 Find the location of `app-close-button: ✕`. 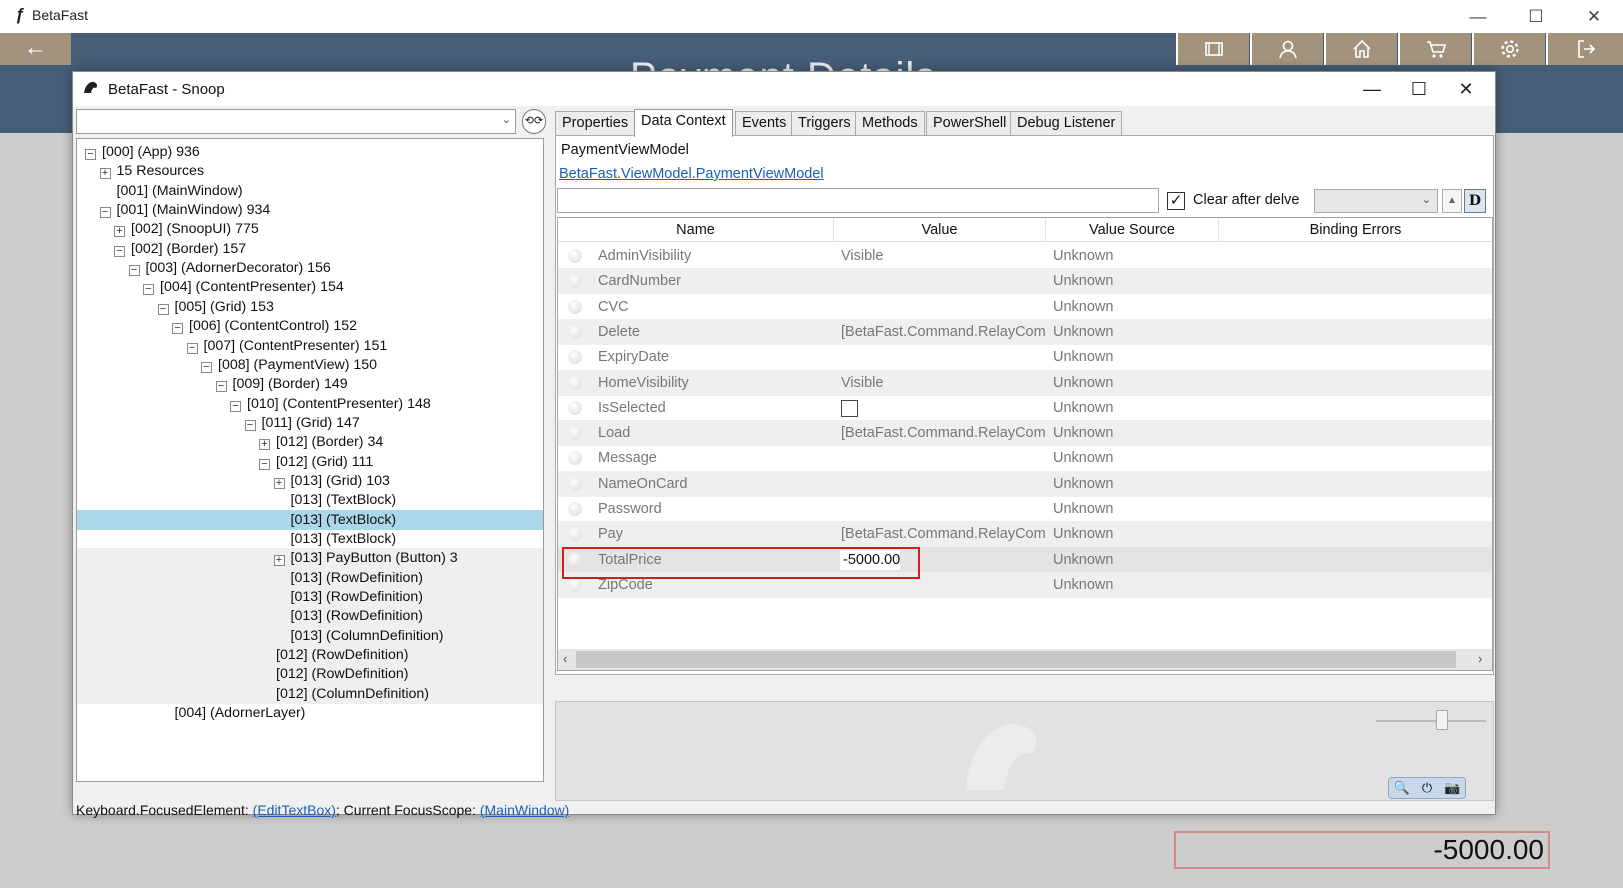

app-close-button: ✕ is located at coordinates (1594, 17).